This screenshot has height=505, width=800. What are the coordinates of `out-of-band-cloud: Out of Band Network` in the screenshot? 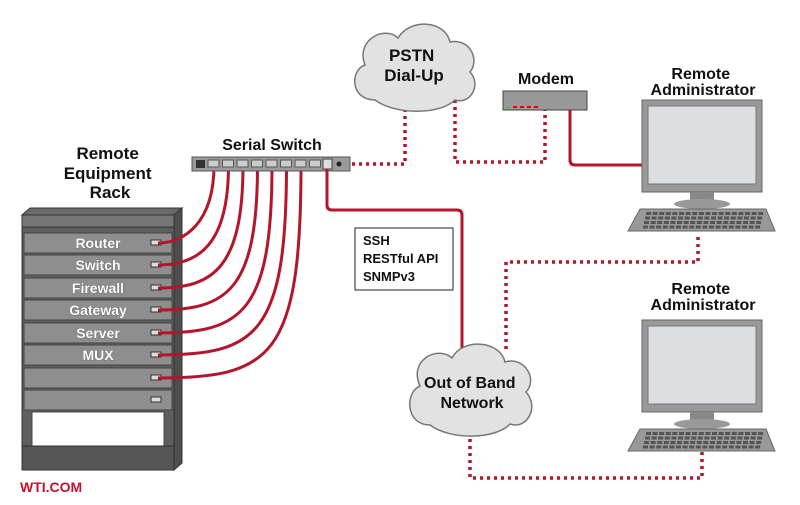 It's located at (471, 390).